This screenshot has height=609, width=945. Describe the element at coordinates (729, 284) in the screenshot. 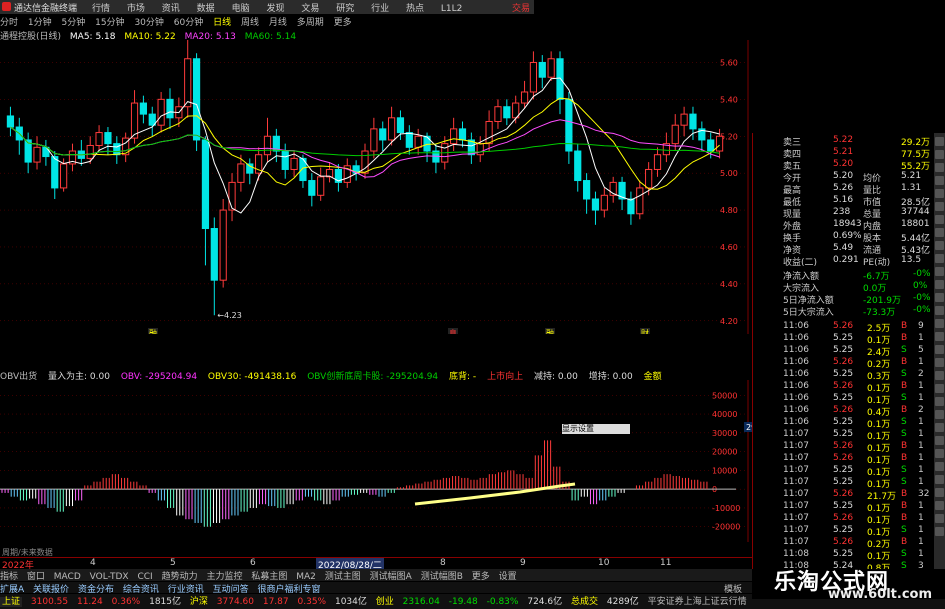

I see `price-tick-label: 4.40` at that location.